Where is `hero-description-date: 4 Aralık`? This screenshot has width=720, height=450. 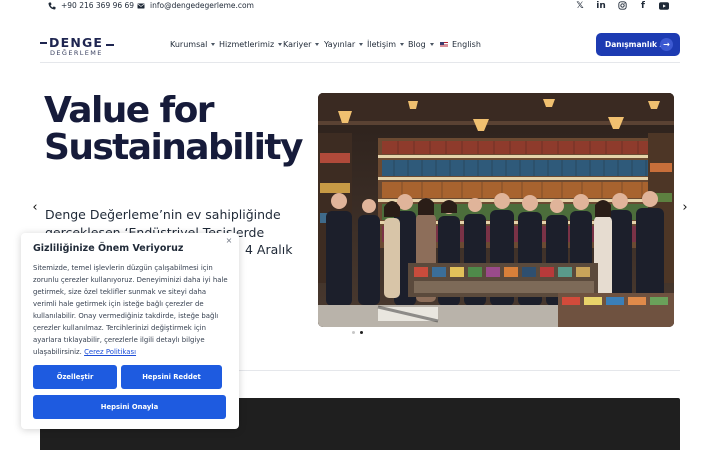
hero-description-date: 4 Aralık is located at coordinates (269, 249).